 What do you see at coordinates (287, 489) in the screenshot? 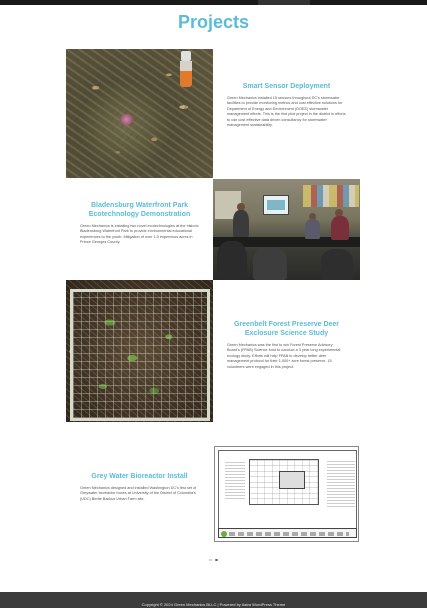
I see `drawing-border` at bounding box center [287, 489].